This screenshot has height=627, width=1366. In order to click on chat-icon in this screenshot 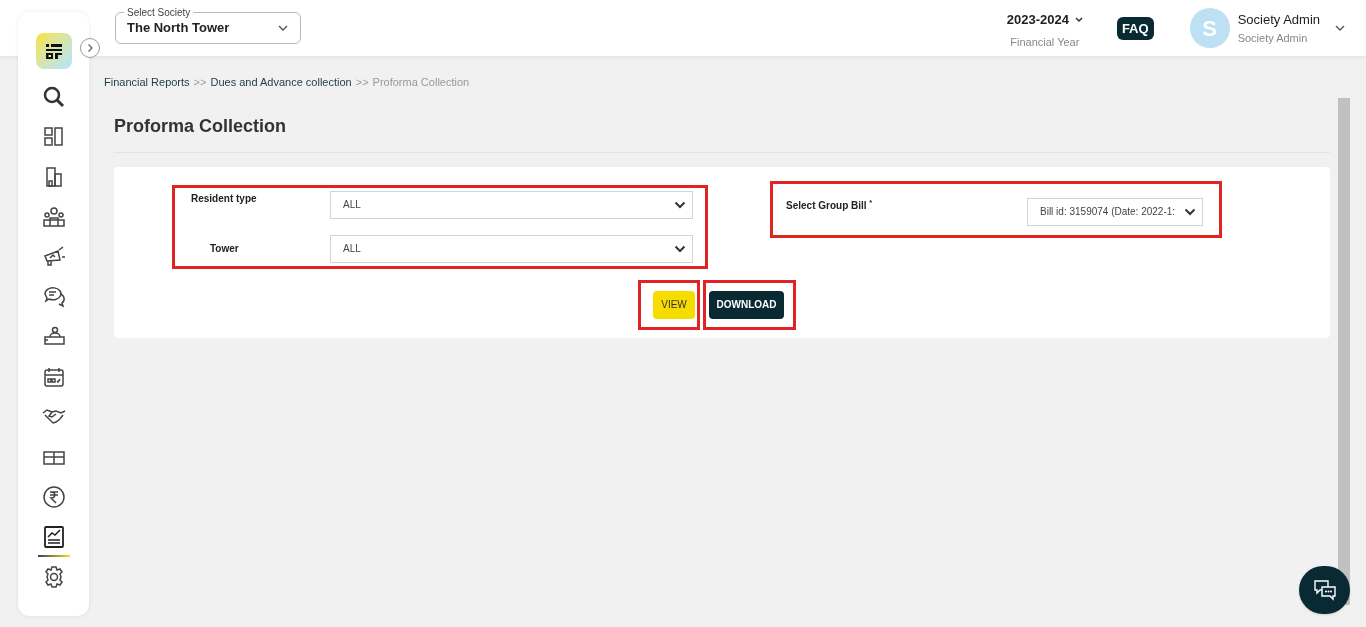, I will do `click(1324, 590)`.